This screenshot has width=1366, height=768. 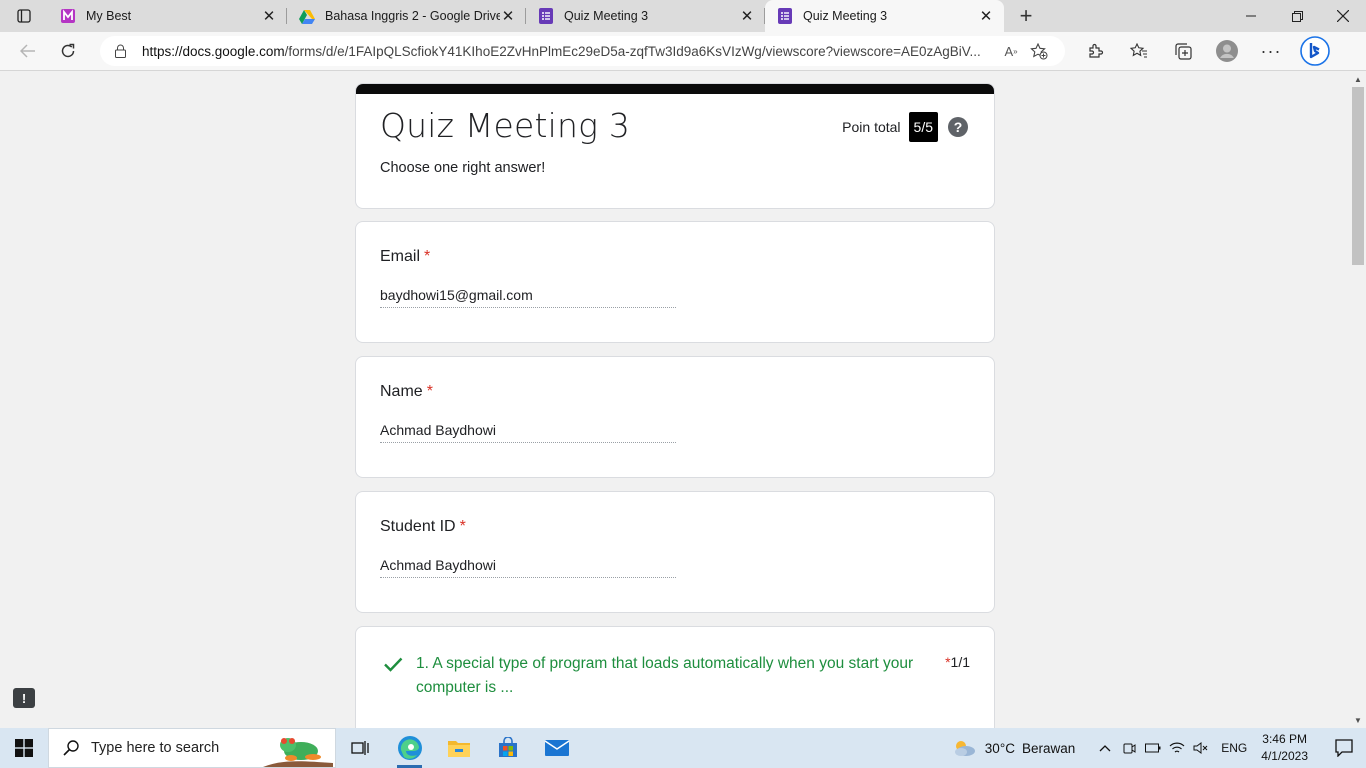 I want to click on question-score-value: 1/1, so click(x=960, y=662).